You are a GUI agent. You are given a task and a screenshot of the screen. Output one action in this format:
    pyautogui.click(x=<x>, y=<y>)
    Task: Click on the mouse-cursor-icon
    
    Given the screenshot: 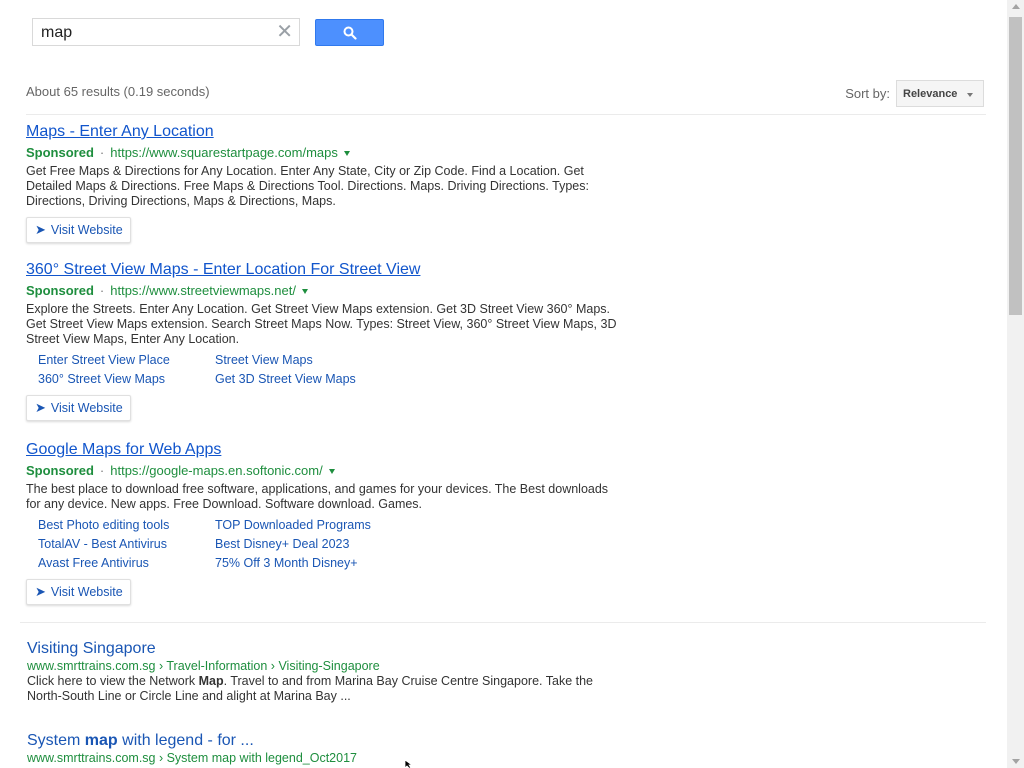 What is the action you would take?
    pyautogui.click(x=409, y=764)
    